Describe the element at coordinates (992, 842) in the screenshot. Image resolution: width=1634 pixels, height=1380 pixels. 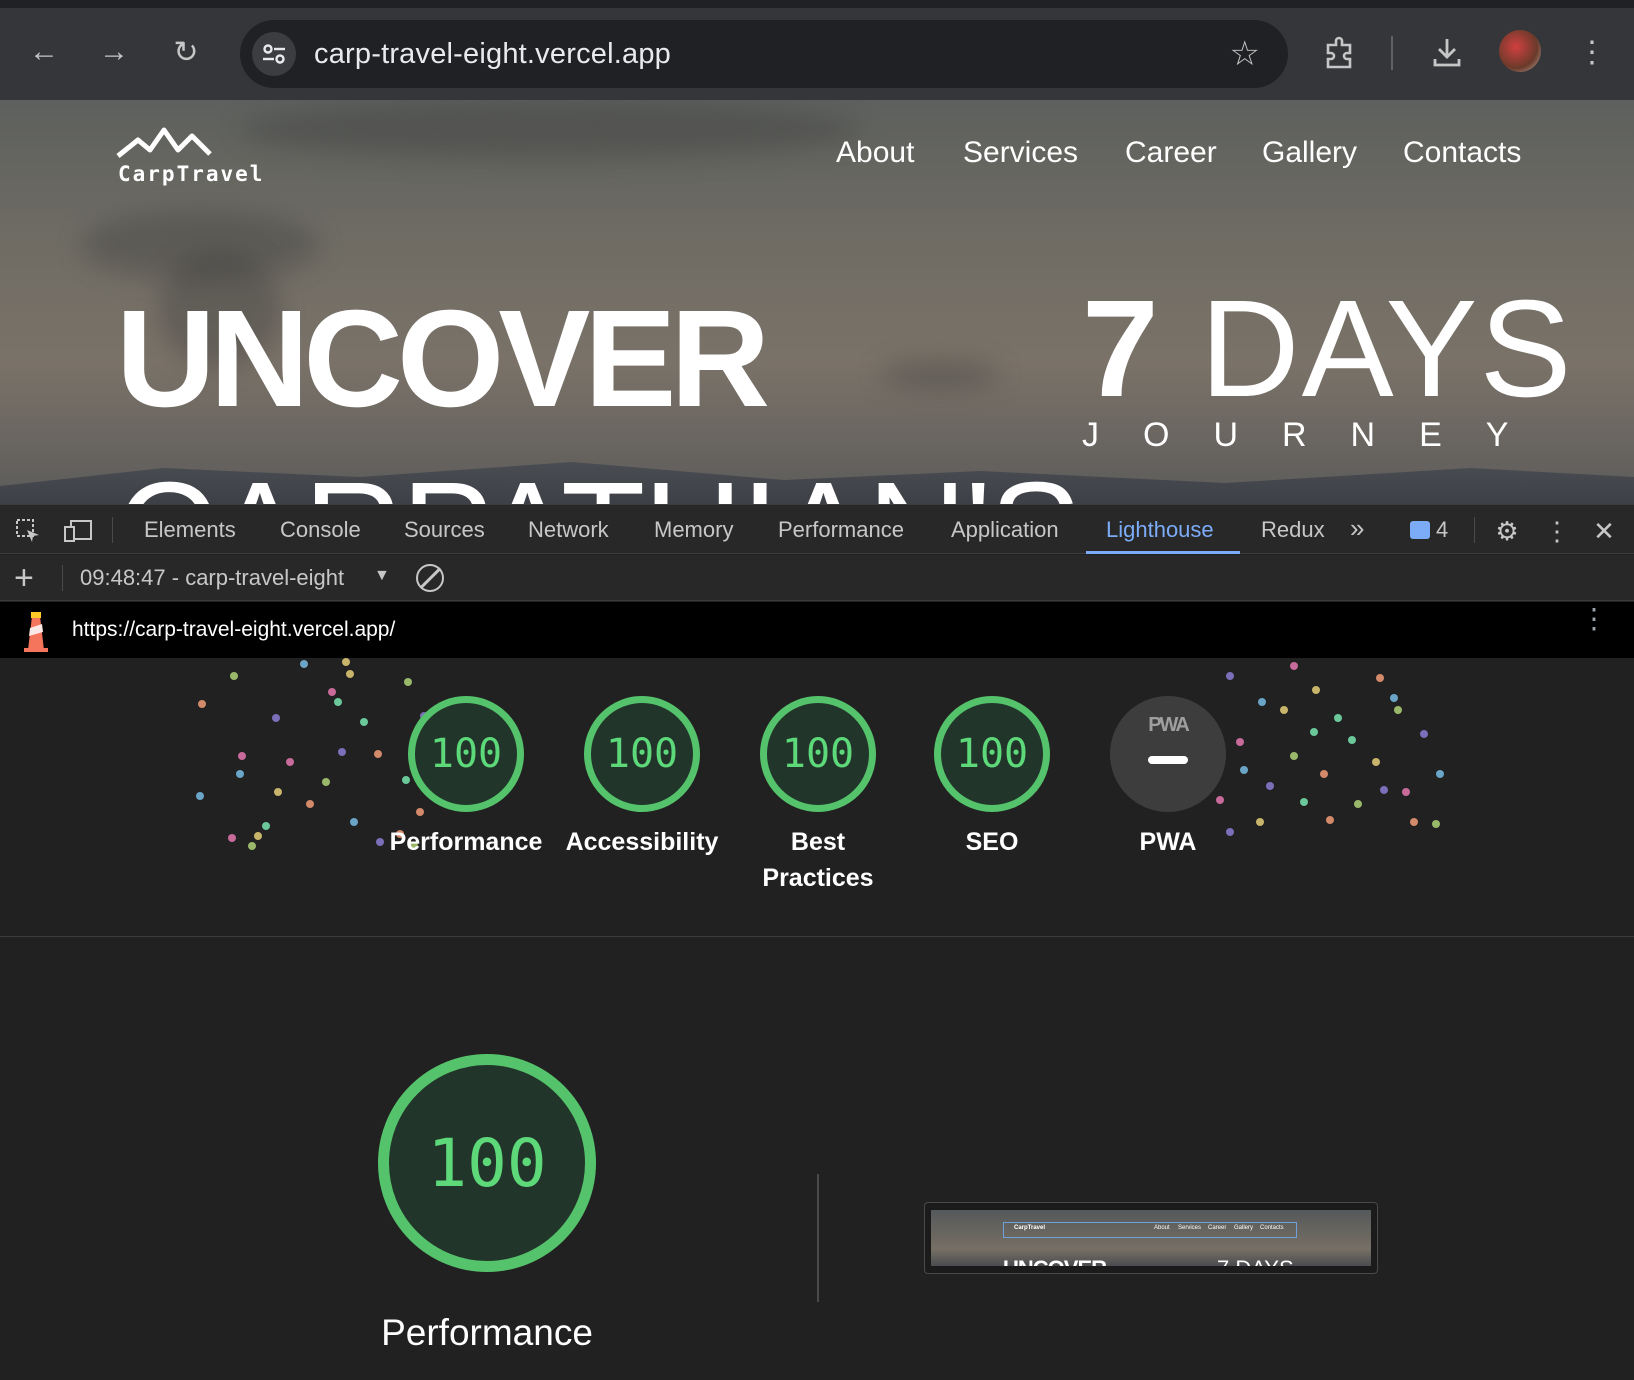
I see `gauge-label-seo: SEO` at that location.